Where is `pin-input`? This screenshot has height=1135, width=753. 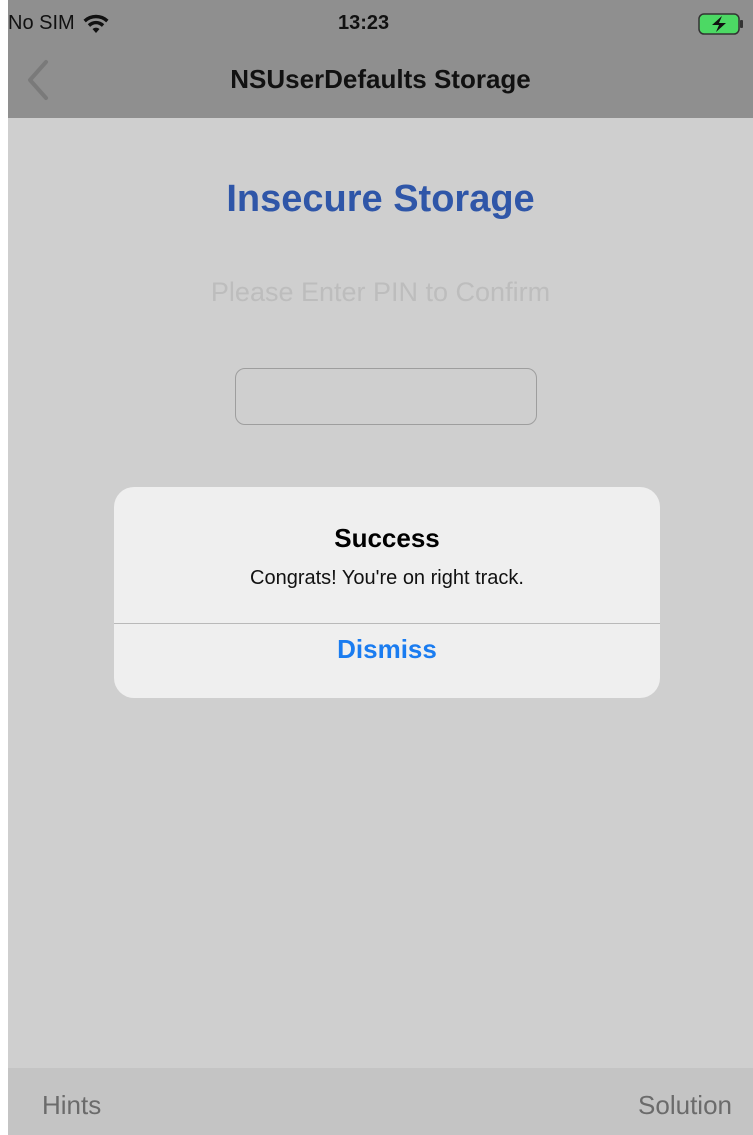 pin-input is located at coordinates (386, 396).